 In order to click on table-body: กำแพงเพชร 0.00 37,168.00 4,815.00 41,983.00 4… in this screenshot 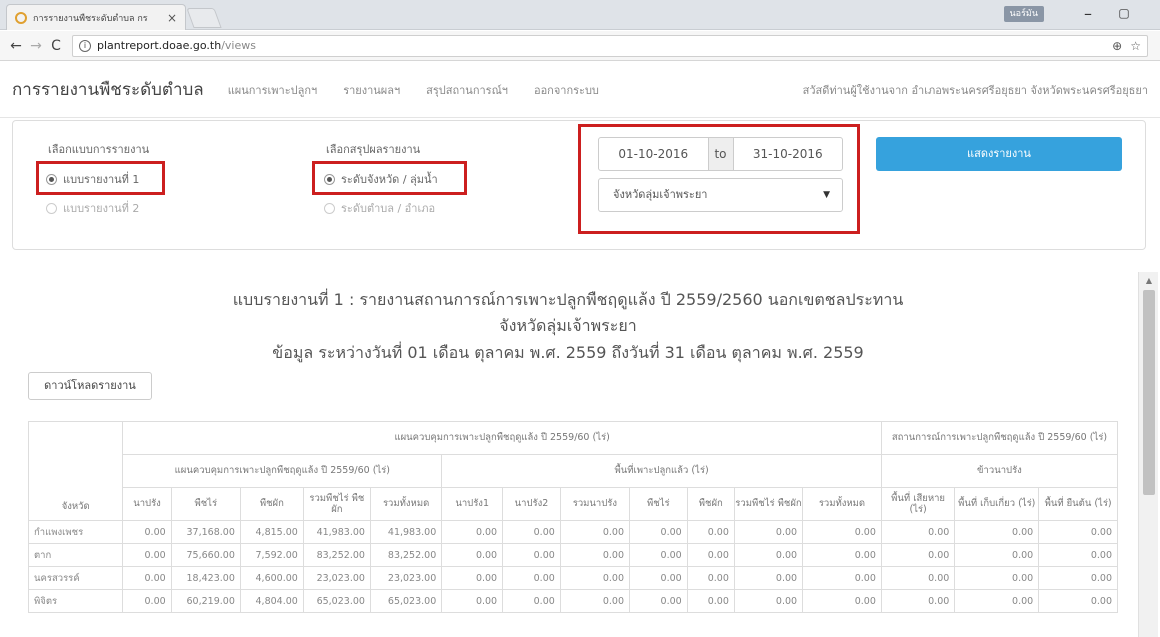, I will do `click(572, 566)`.